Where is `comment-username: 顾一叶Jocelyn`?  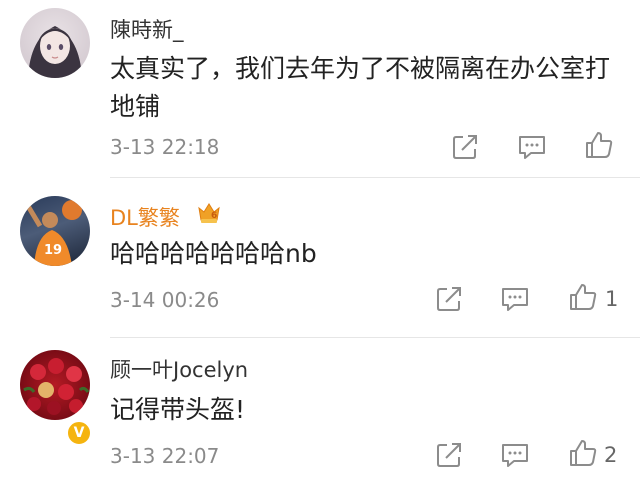 comment-username: 顾一叶Jocelyn is located at coordinates (179, 369).